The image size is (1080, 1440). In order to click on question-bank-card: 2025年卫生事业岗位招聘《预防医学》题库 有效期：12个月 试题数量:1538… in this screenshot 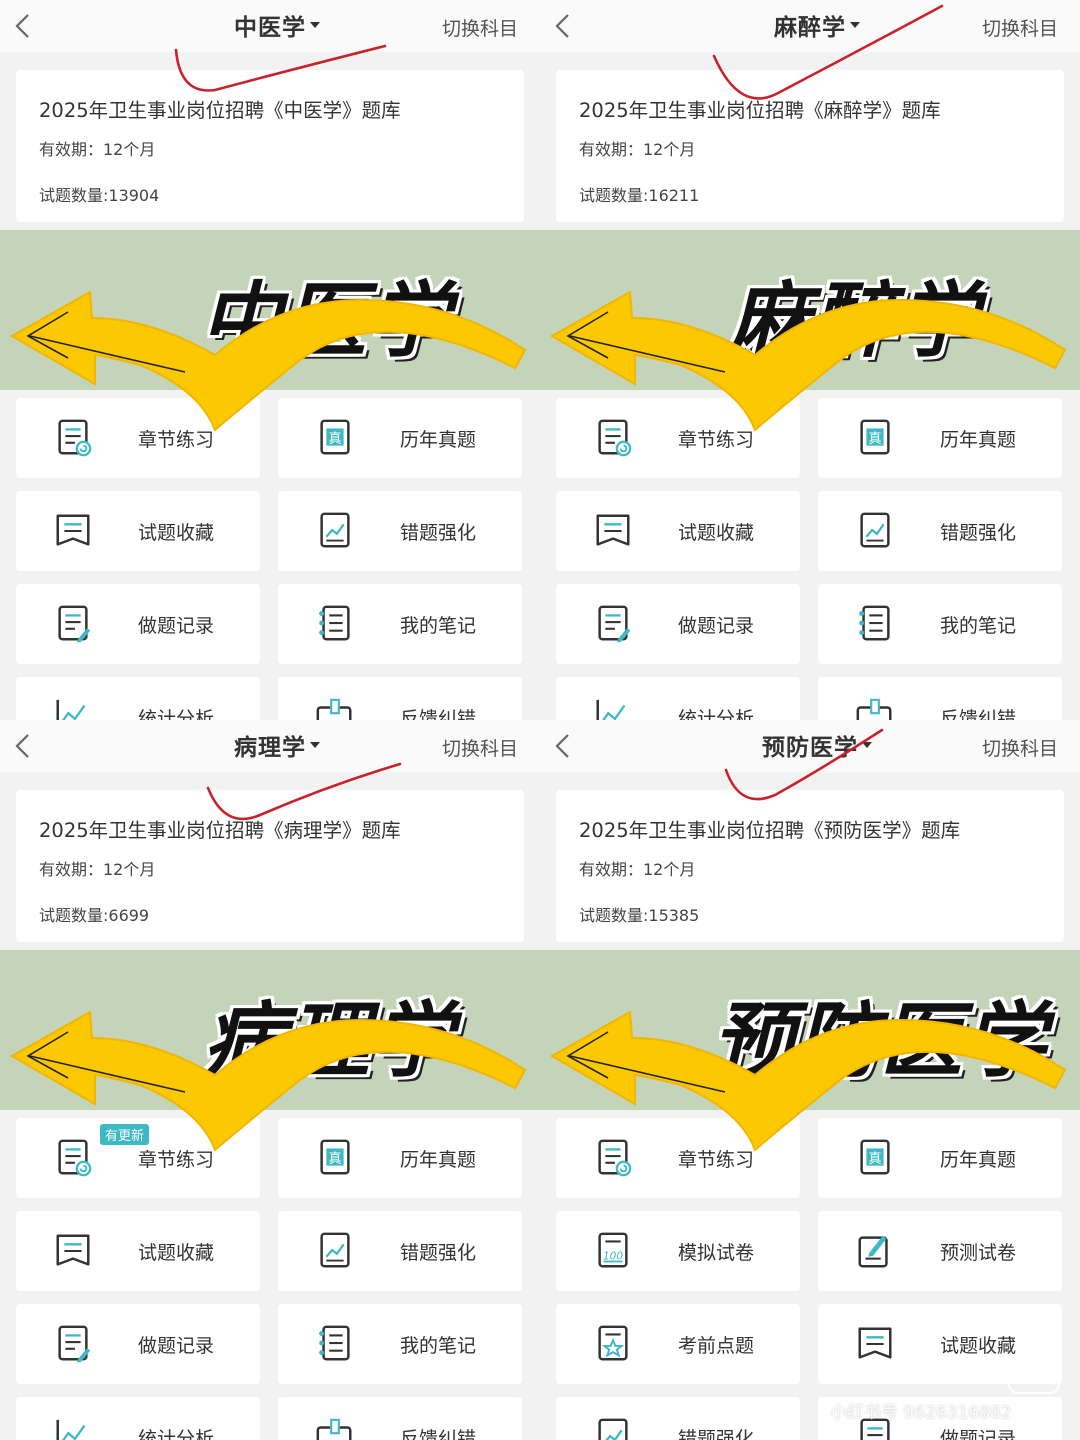, I will do `click(810, 866)`.